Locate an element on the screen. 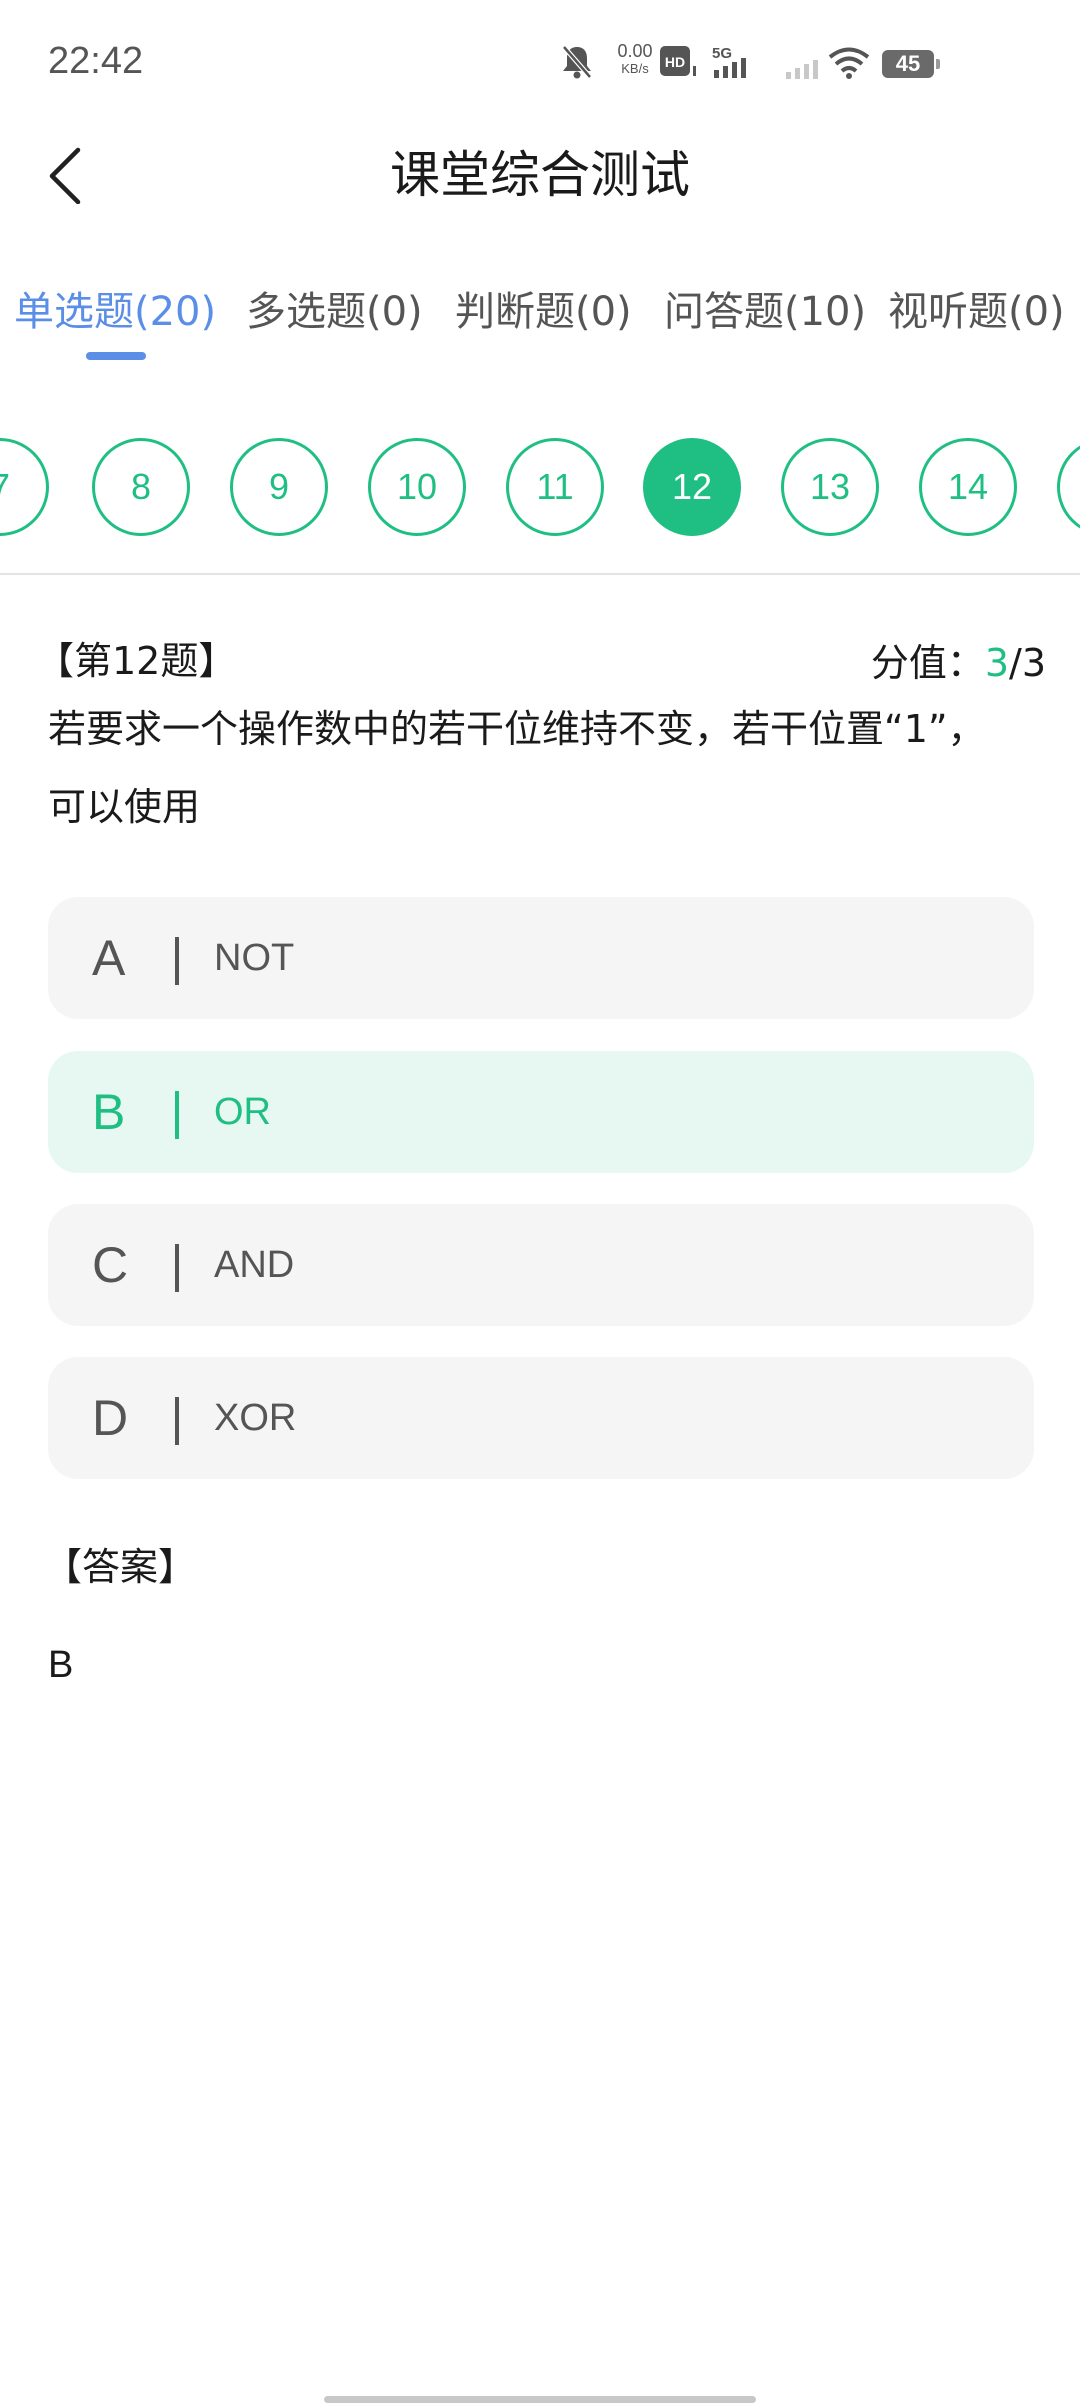 The width and height of the screenshot is (1080, 2408). option-letter: C is located at coordinates (110, 1265).